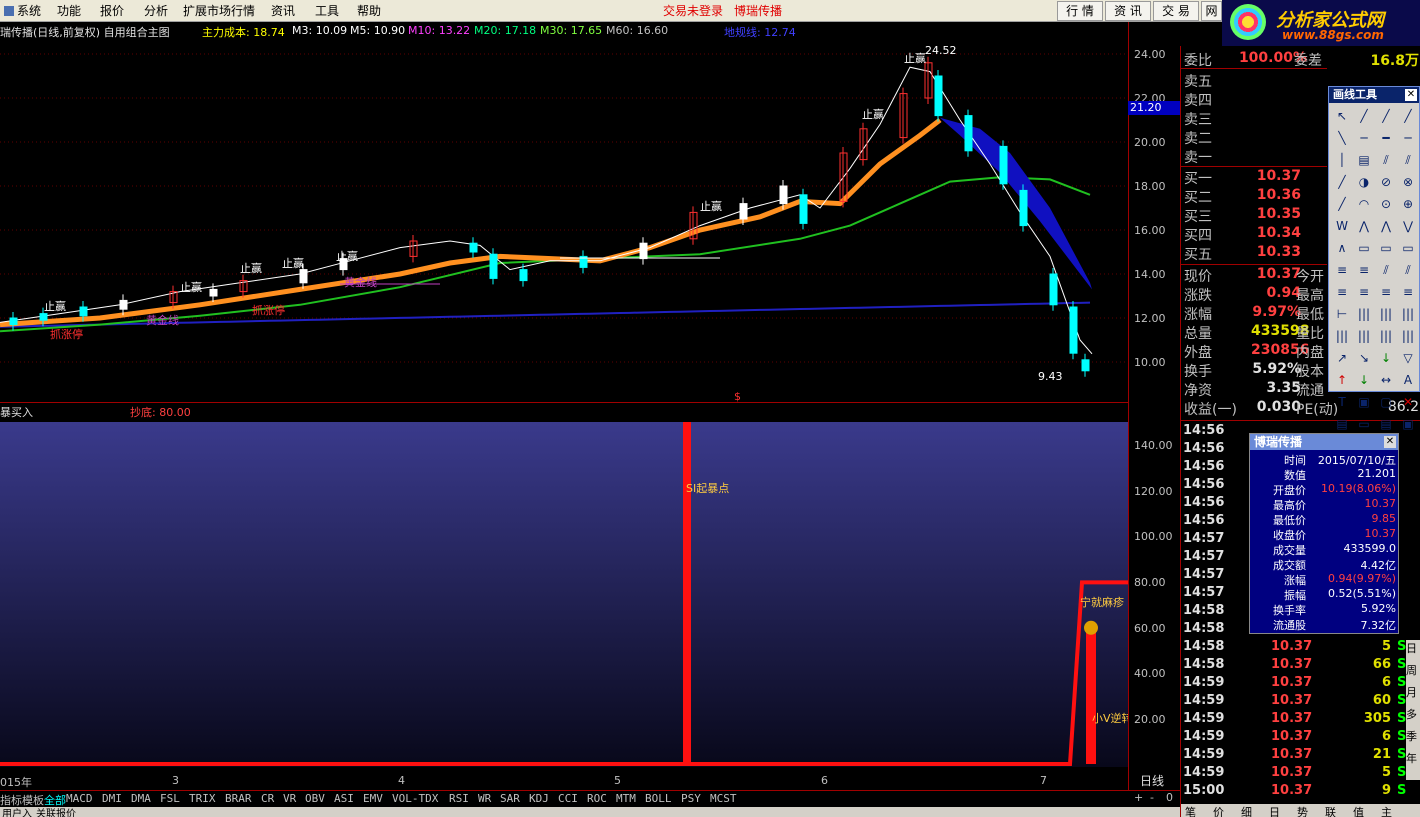 Image resolution: width=1420 pixels, height=817 pixels. Describe the element at coordinates (723, 798) in the screenshot. I see `tab-mcst: MCST` at that location.